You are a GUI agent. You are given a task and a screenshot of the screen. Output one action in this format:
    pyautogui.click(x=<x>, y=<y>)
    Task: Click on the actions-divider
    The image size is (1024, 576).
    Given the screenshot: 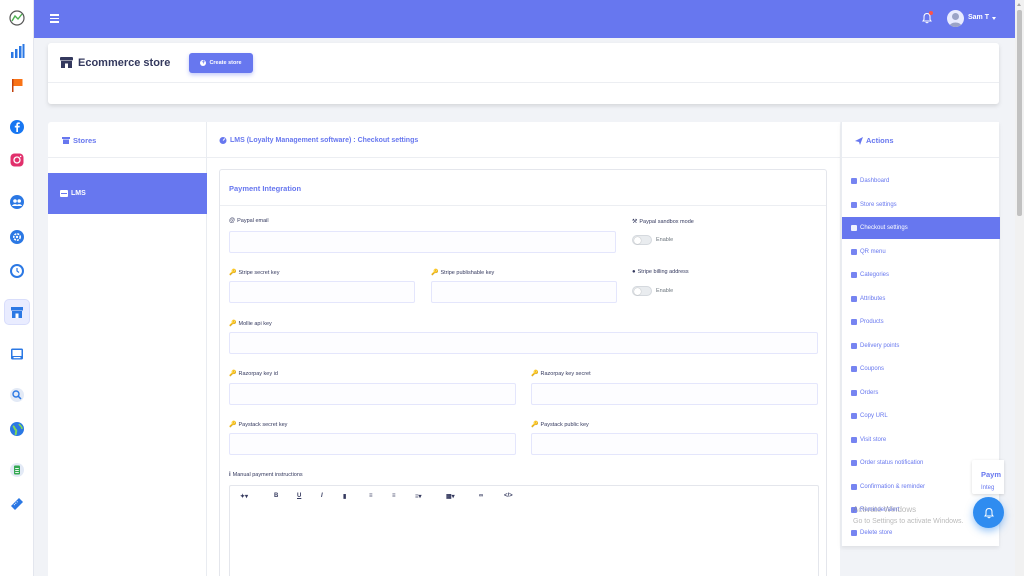 What is the action you would take?
    pyautogui.click(x=920, y=157)
    